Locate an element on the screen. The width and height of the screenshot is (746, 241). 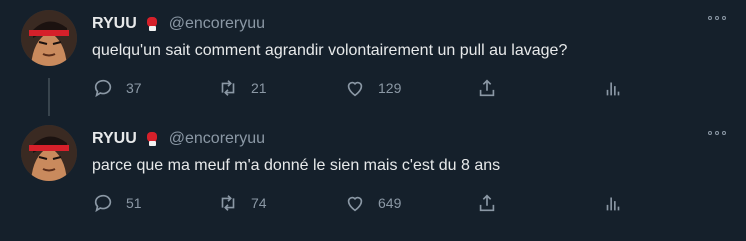
like-button: 649 is located at coordinates (372, 203).